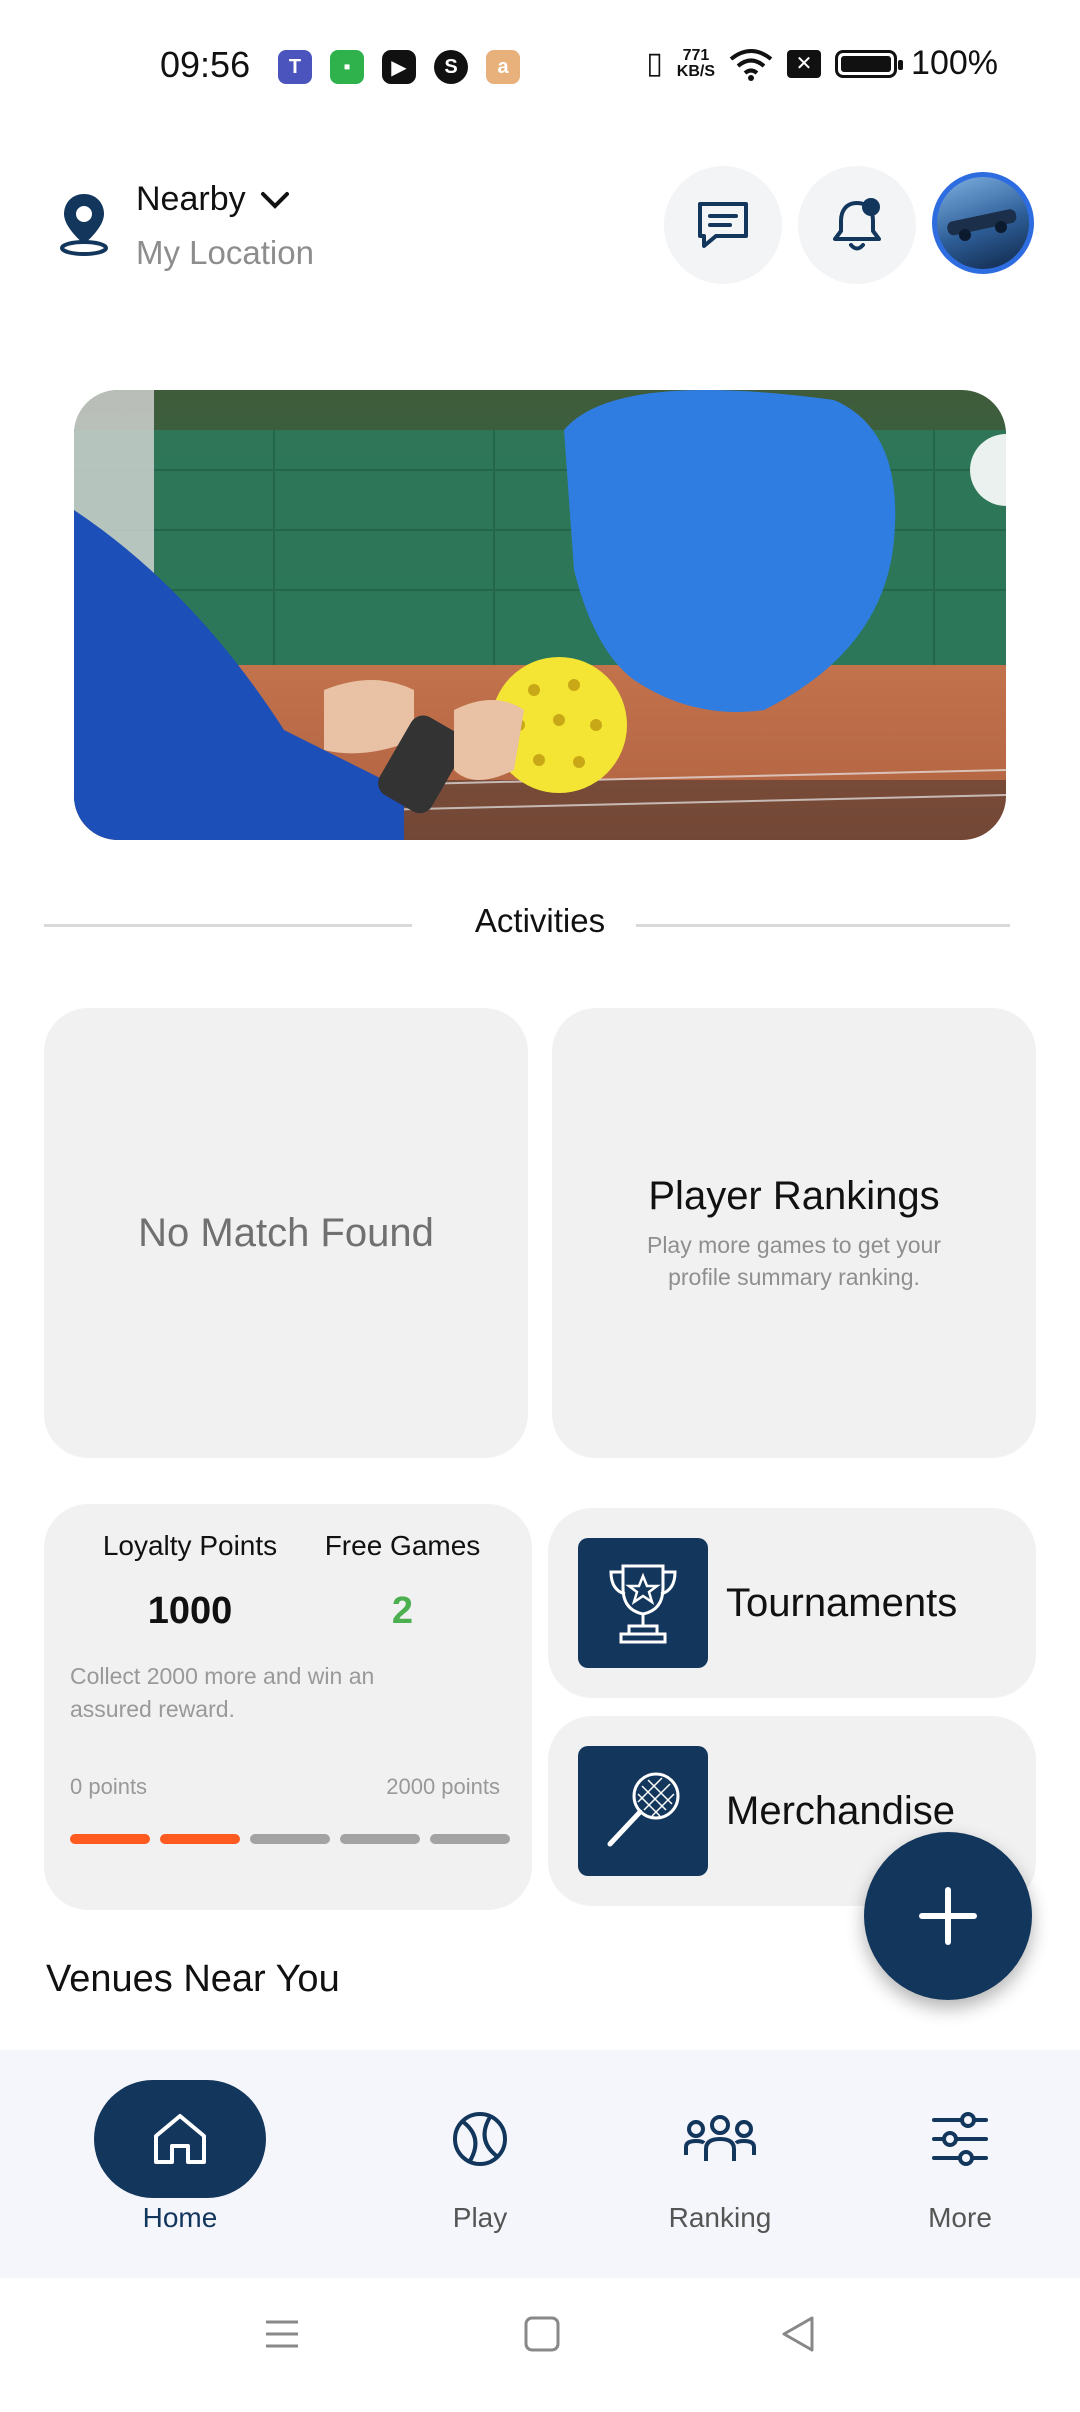 This screenshot has width=1080, height=2412. Describe the element at coordinates (180, 2217) in the screenshot. I see `nav-home-label: Home` at that location.